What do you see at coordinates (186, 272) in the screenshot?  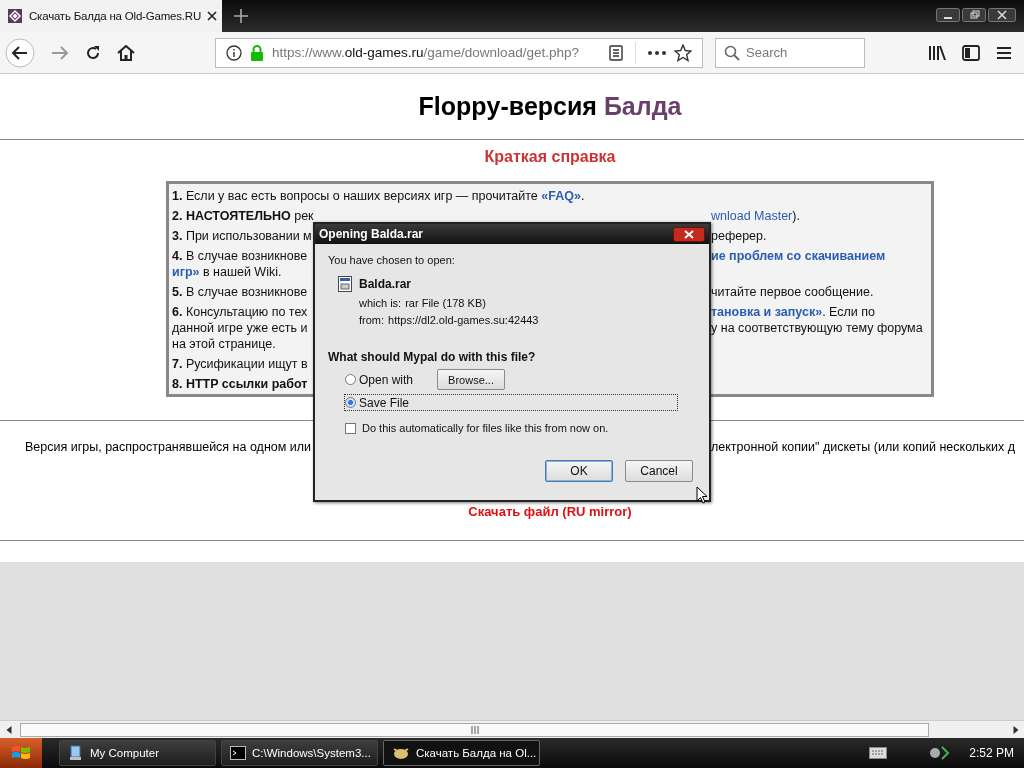 I see `text-link: игр»` at bounding box center [186, 272].